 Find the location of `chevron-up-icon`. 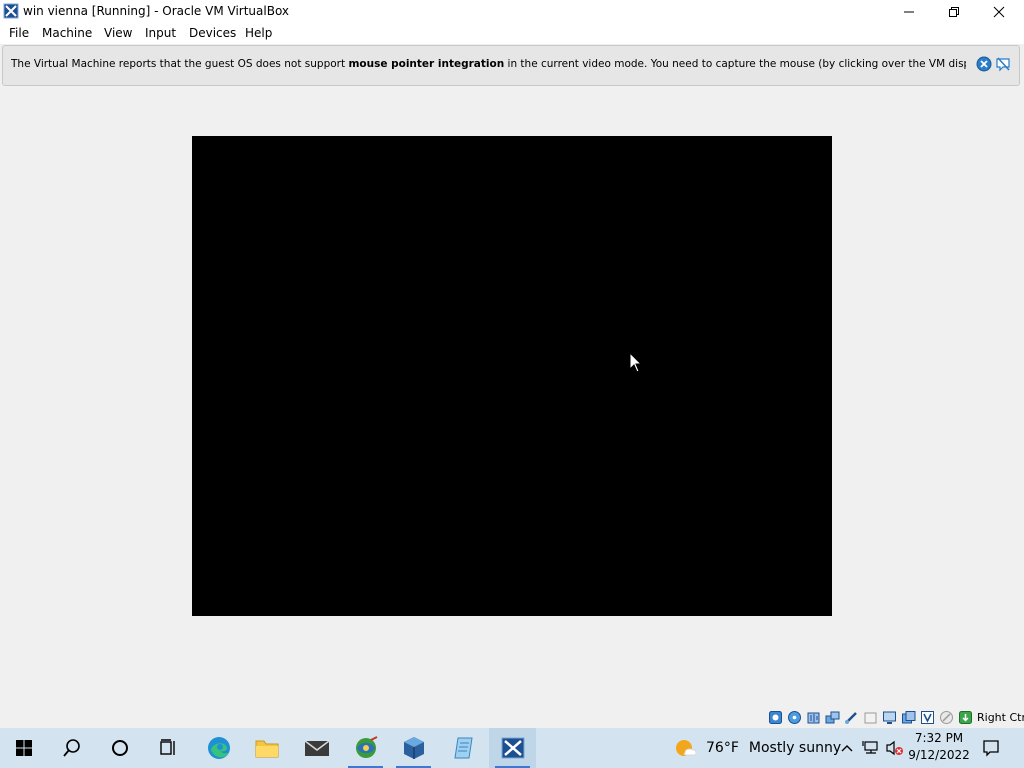

chevron-up-icon is located at coordinates (847, 748).